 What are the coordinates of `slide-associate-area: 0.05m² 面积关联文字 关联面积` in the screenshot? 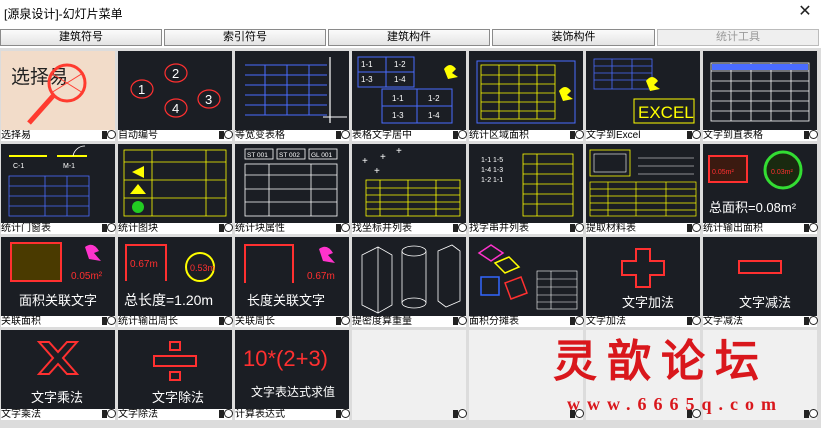 It's located at (58, 281).